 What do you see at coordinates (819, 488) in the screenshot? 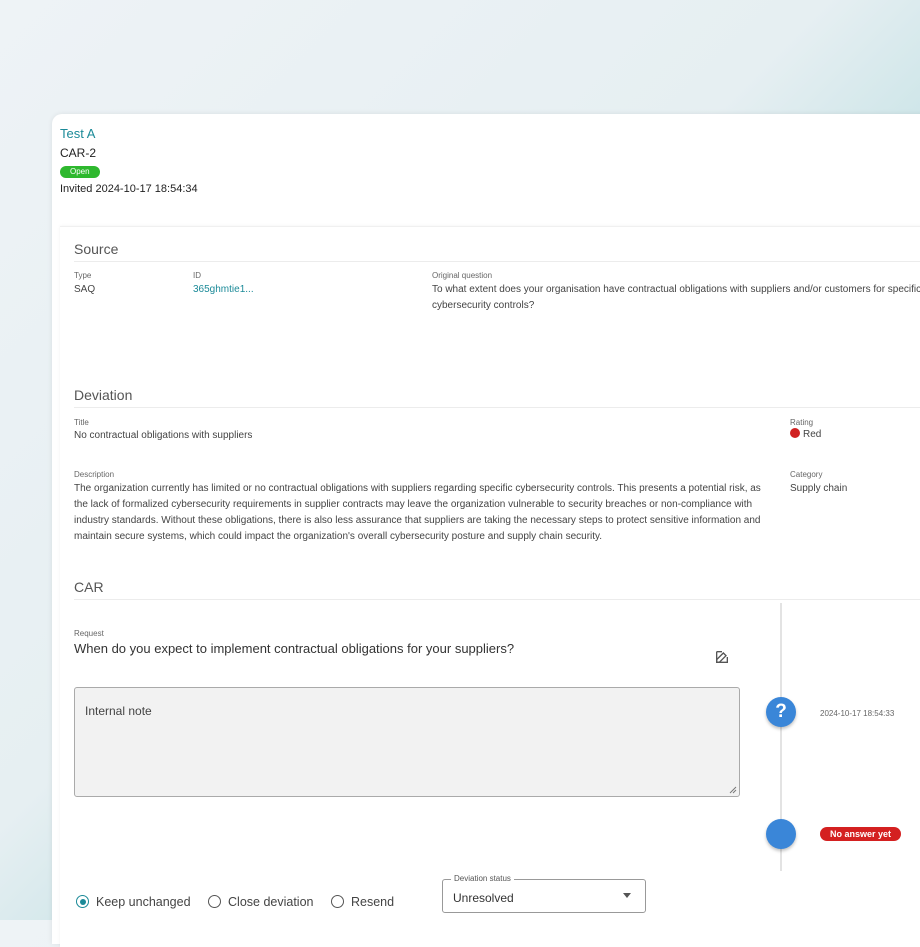
I see `category-value: Supply chain` at bounding box center [819, 488].